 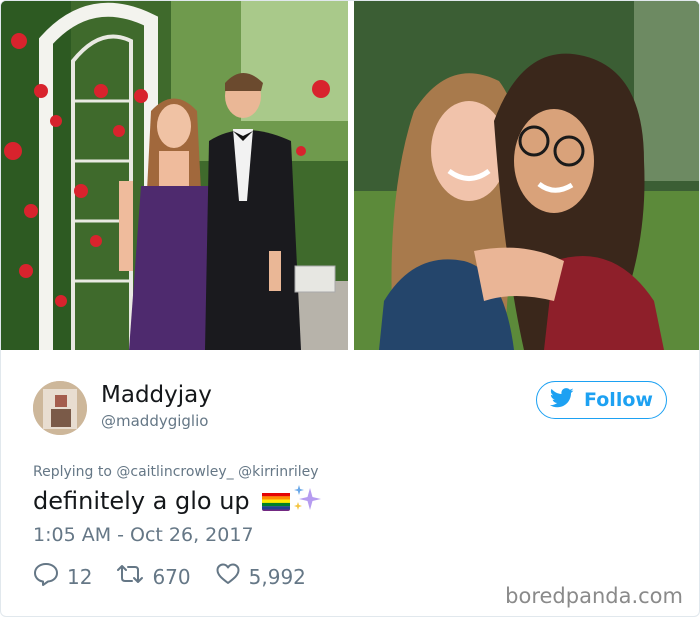 I want to click on mention-link: @kirrinriley, so click(x=278, y=472).